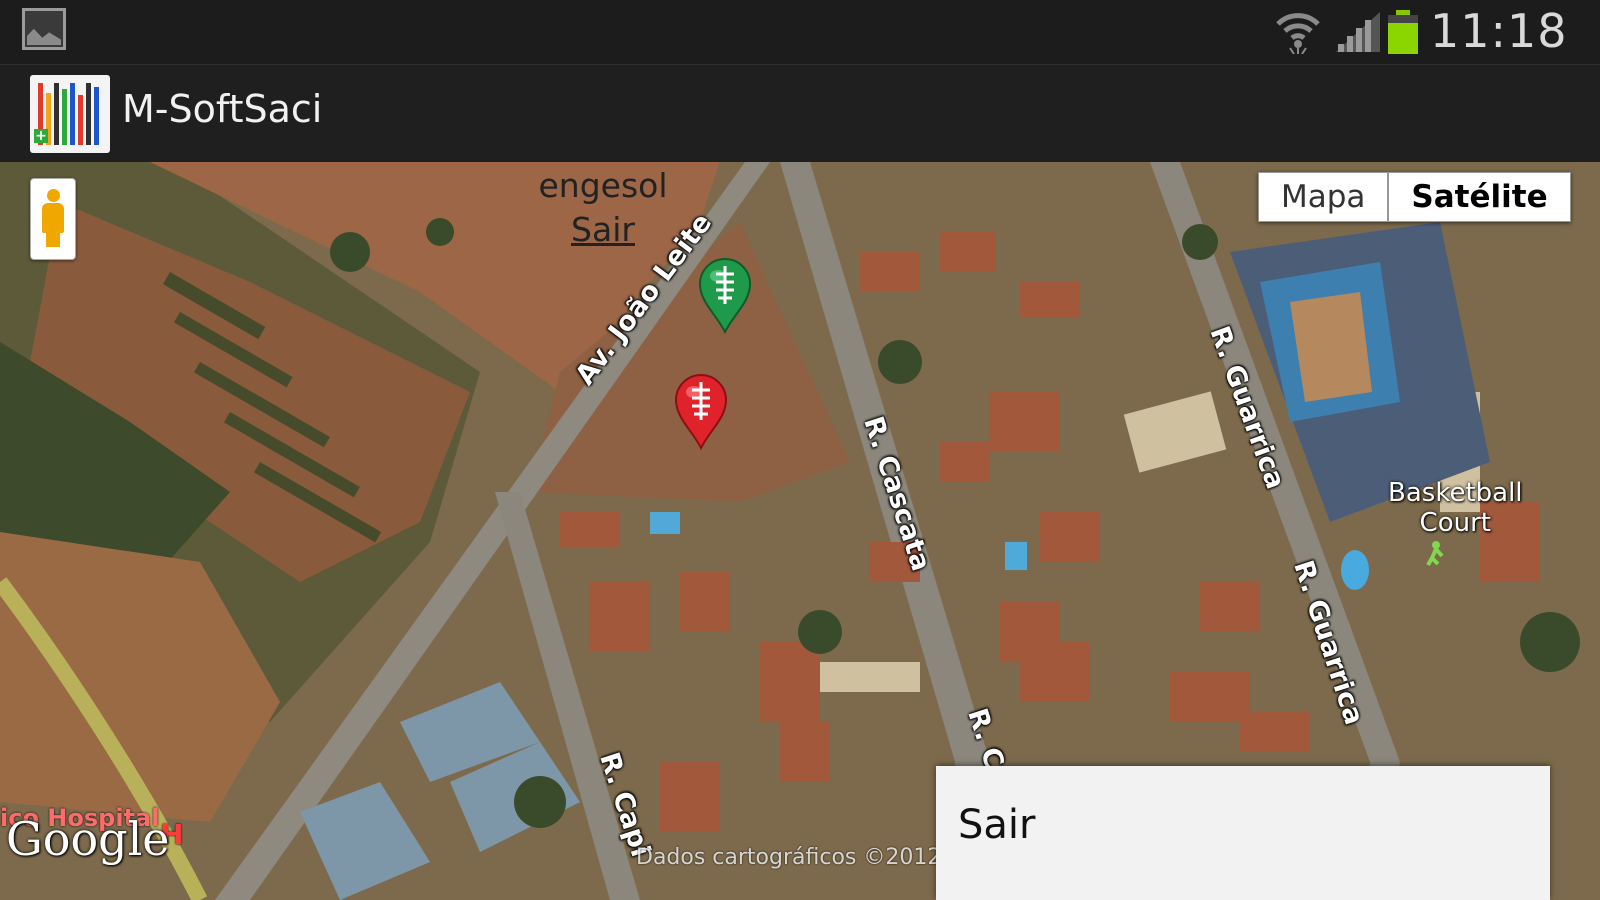  Describe the element at coordinates (603, 185) in the screenshot. I see `info-window-title: engesol` at that location.